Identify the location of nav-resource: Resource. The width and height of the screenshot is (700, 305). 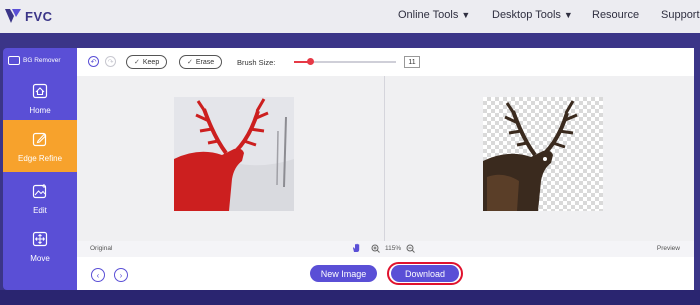
(615, 15).